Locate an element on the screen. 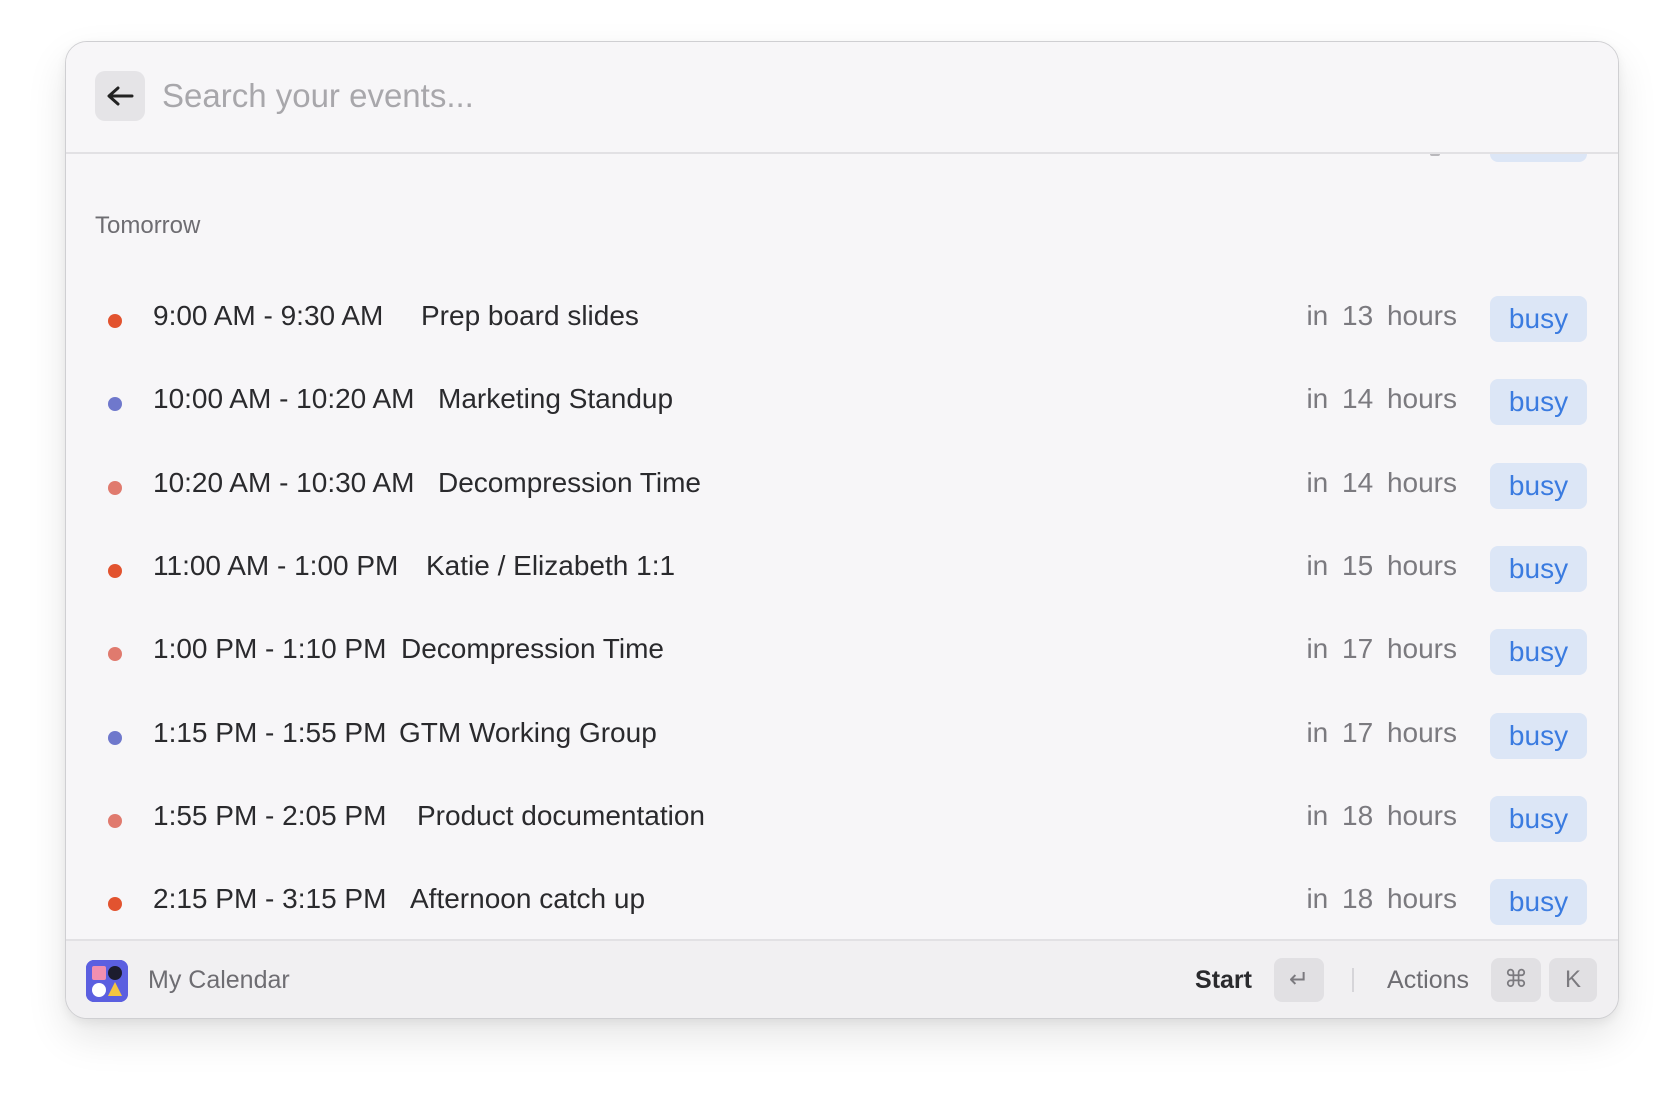  search-bar is located at coordinates (842, 98).